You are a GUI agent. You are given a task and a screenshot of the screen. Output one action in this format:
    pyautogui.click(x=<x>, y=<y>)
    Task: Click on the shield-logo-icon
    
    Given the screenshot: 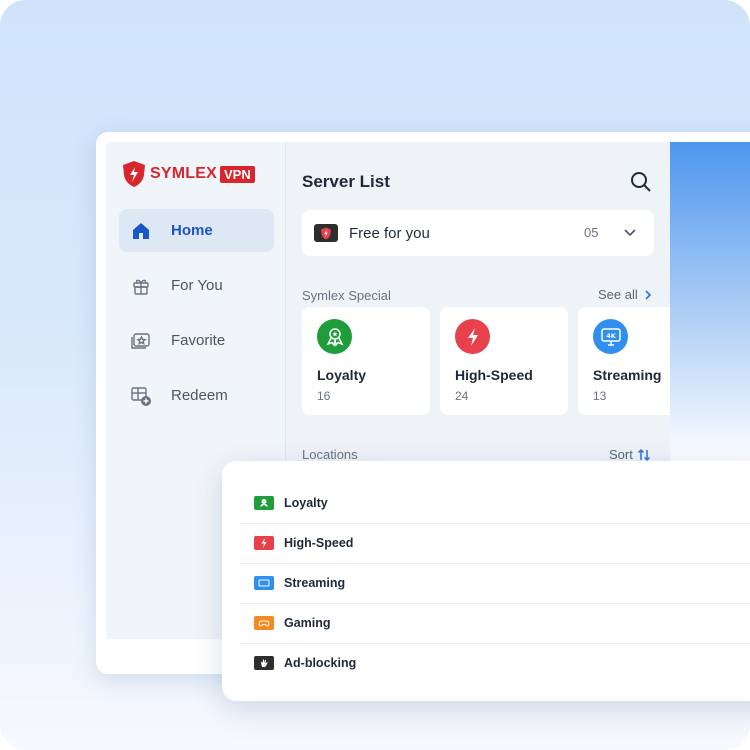 What is the action you would take?
    pyautogui.click(x=134, y=174)
    